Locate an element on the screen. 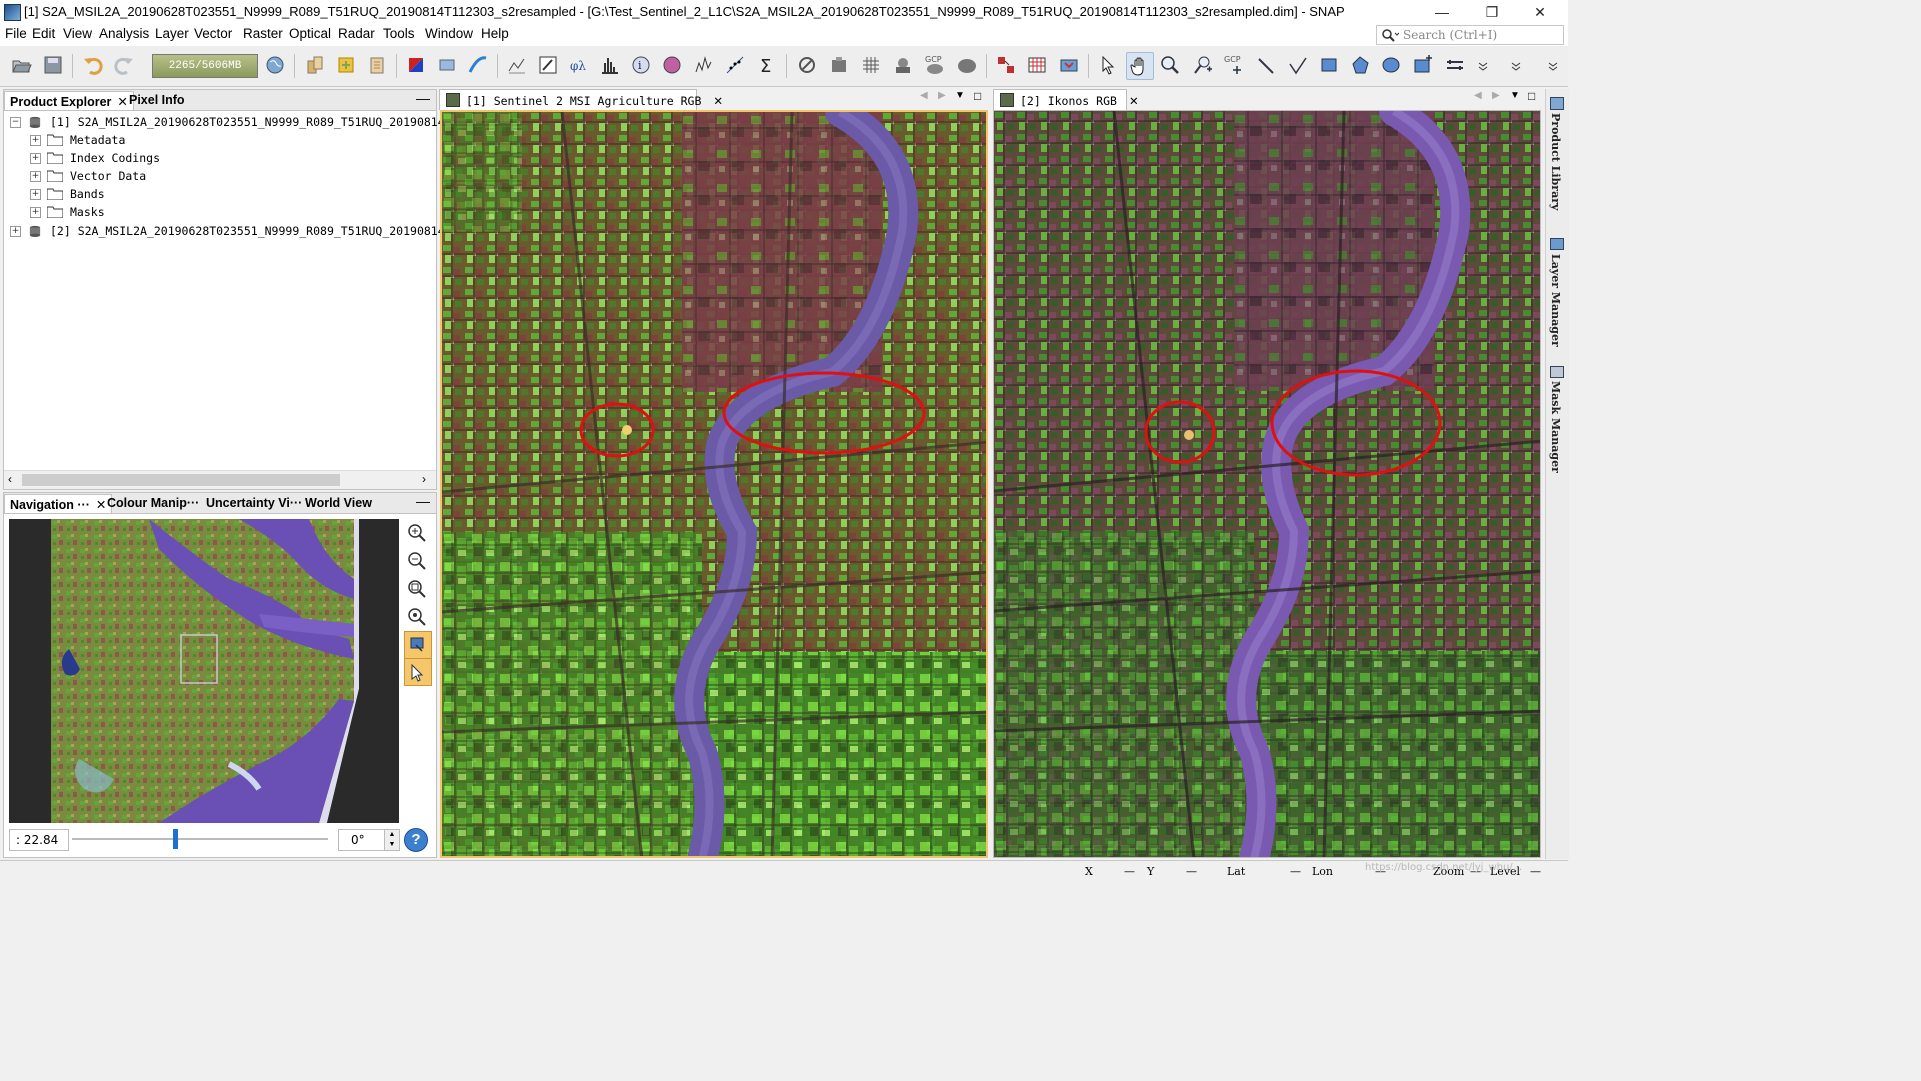  graticule-icon is located at coordinates (871, 65).